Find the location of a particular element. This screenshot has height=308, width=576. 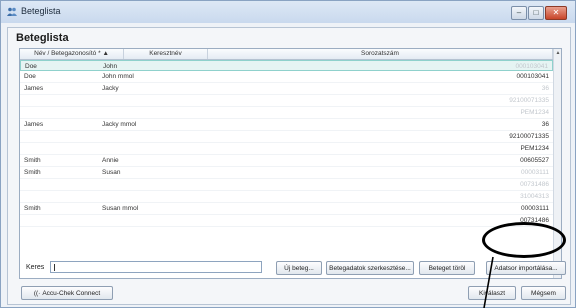

table-cell-serial: 000103041 is located at coordinates (532, 76).